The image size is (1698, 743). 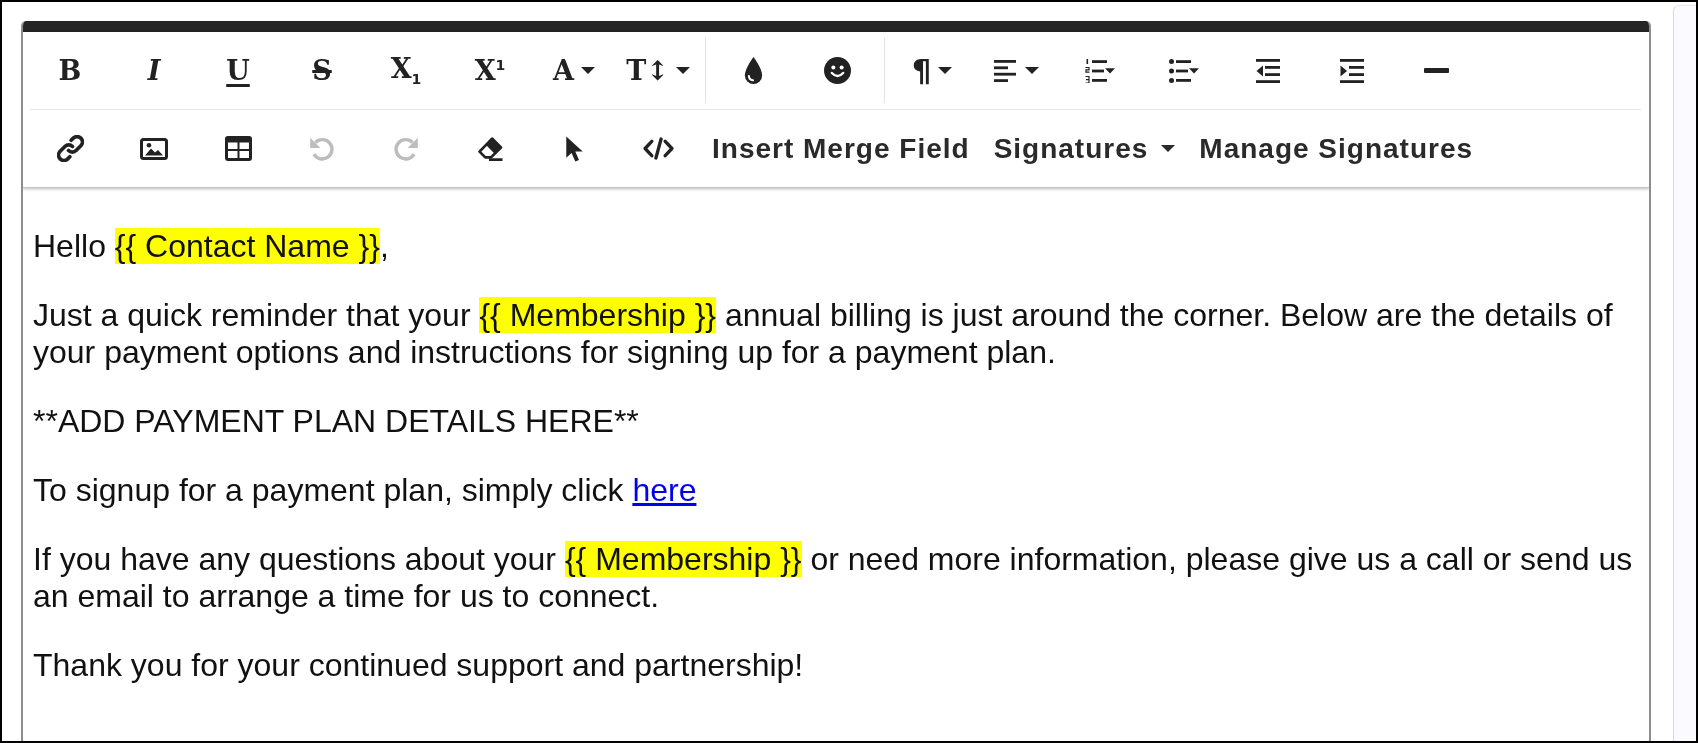 What do you see at coordinates (154, 148) in the screenshot?
I see `image-icon` at bounding box center [154, 148].